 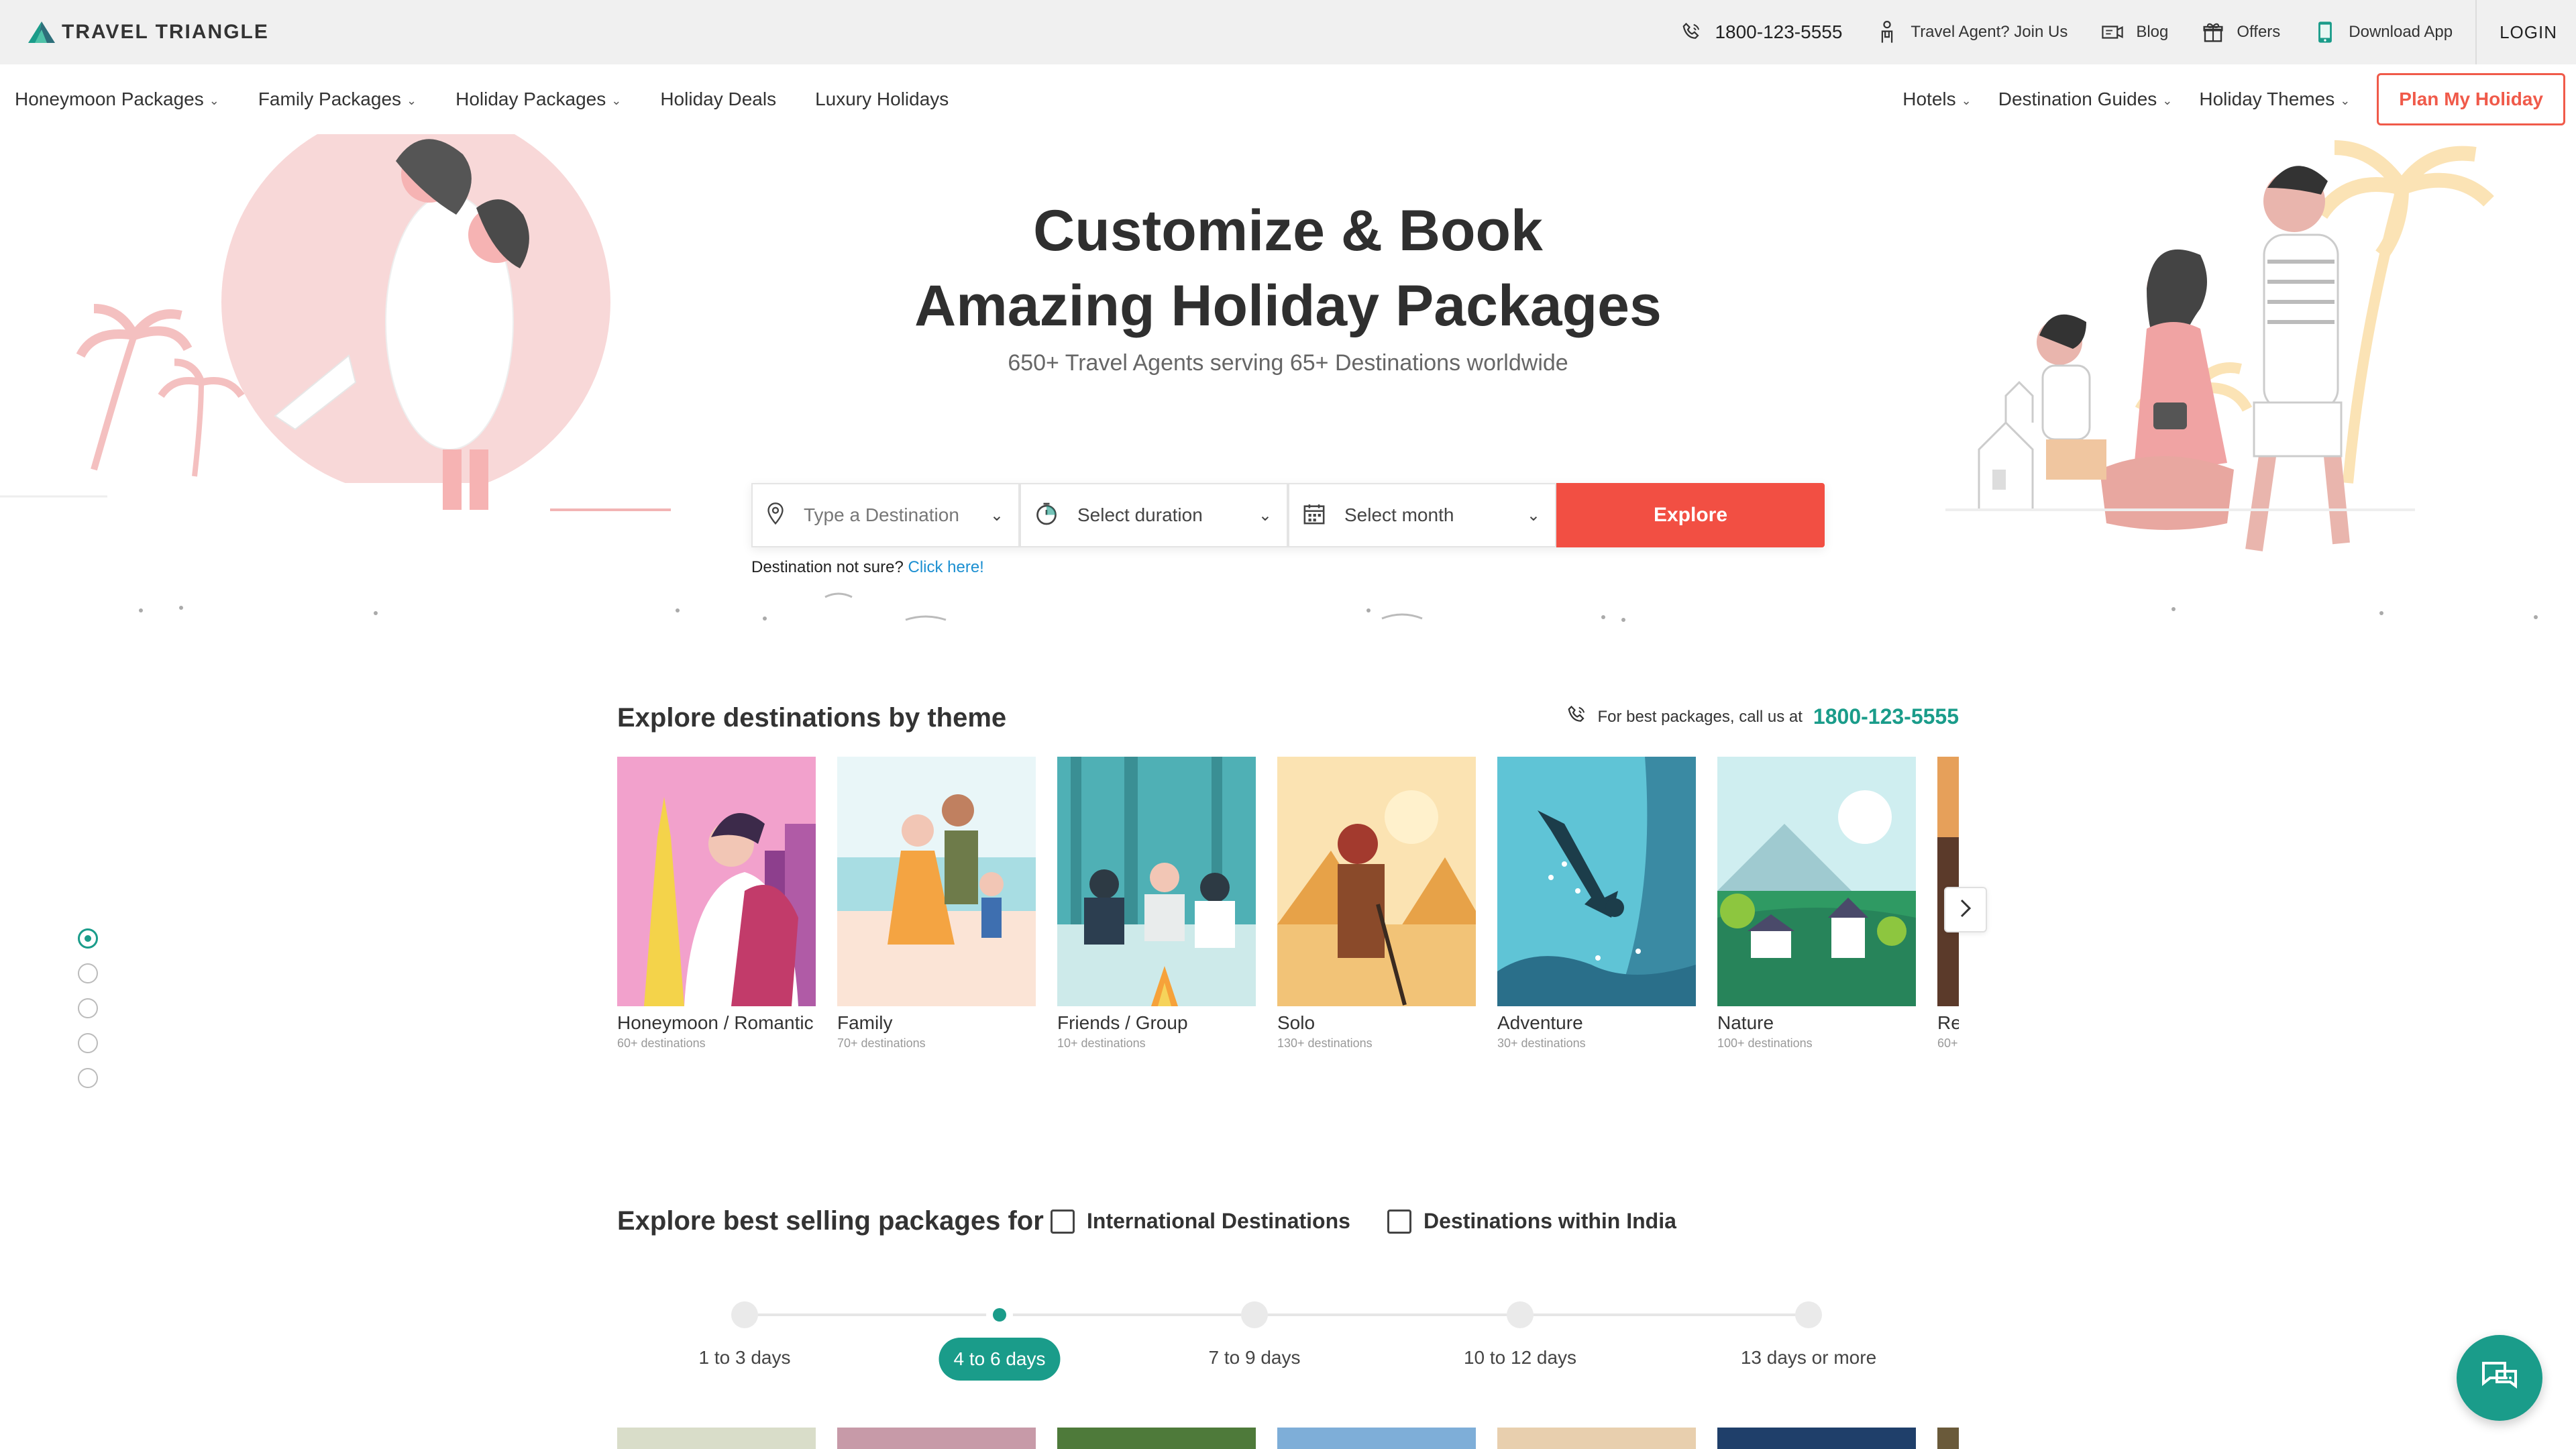 What do you see at coordinates (1948, 1022) in the screenshot?
I see `theme-name: Re` at bounding box center [1948, 1022].